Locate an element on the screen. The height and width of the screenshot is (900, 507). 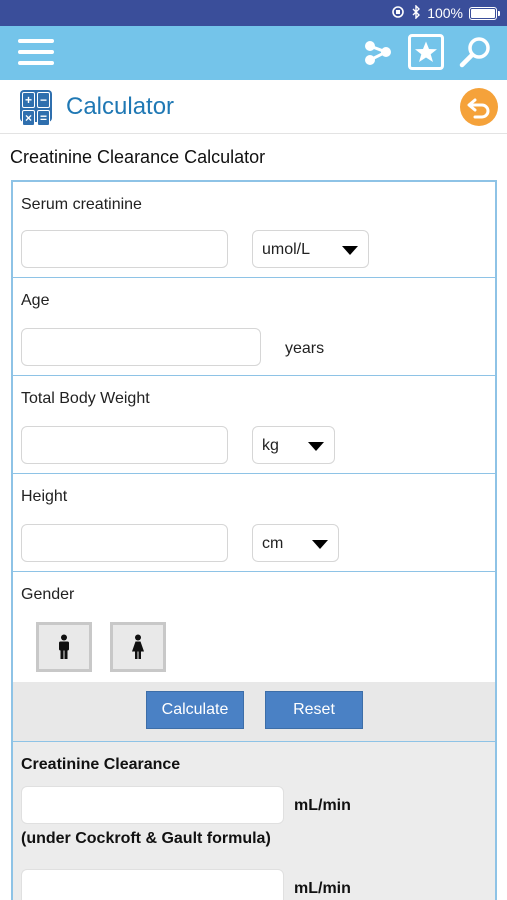
app-bar is located at coordinates (253, 53).